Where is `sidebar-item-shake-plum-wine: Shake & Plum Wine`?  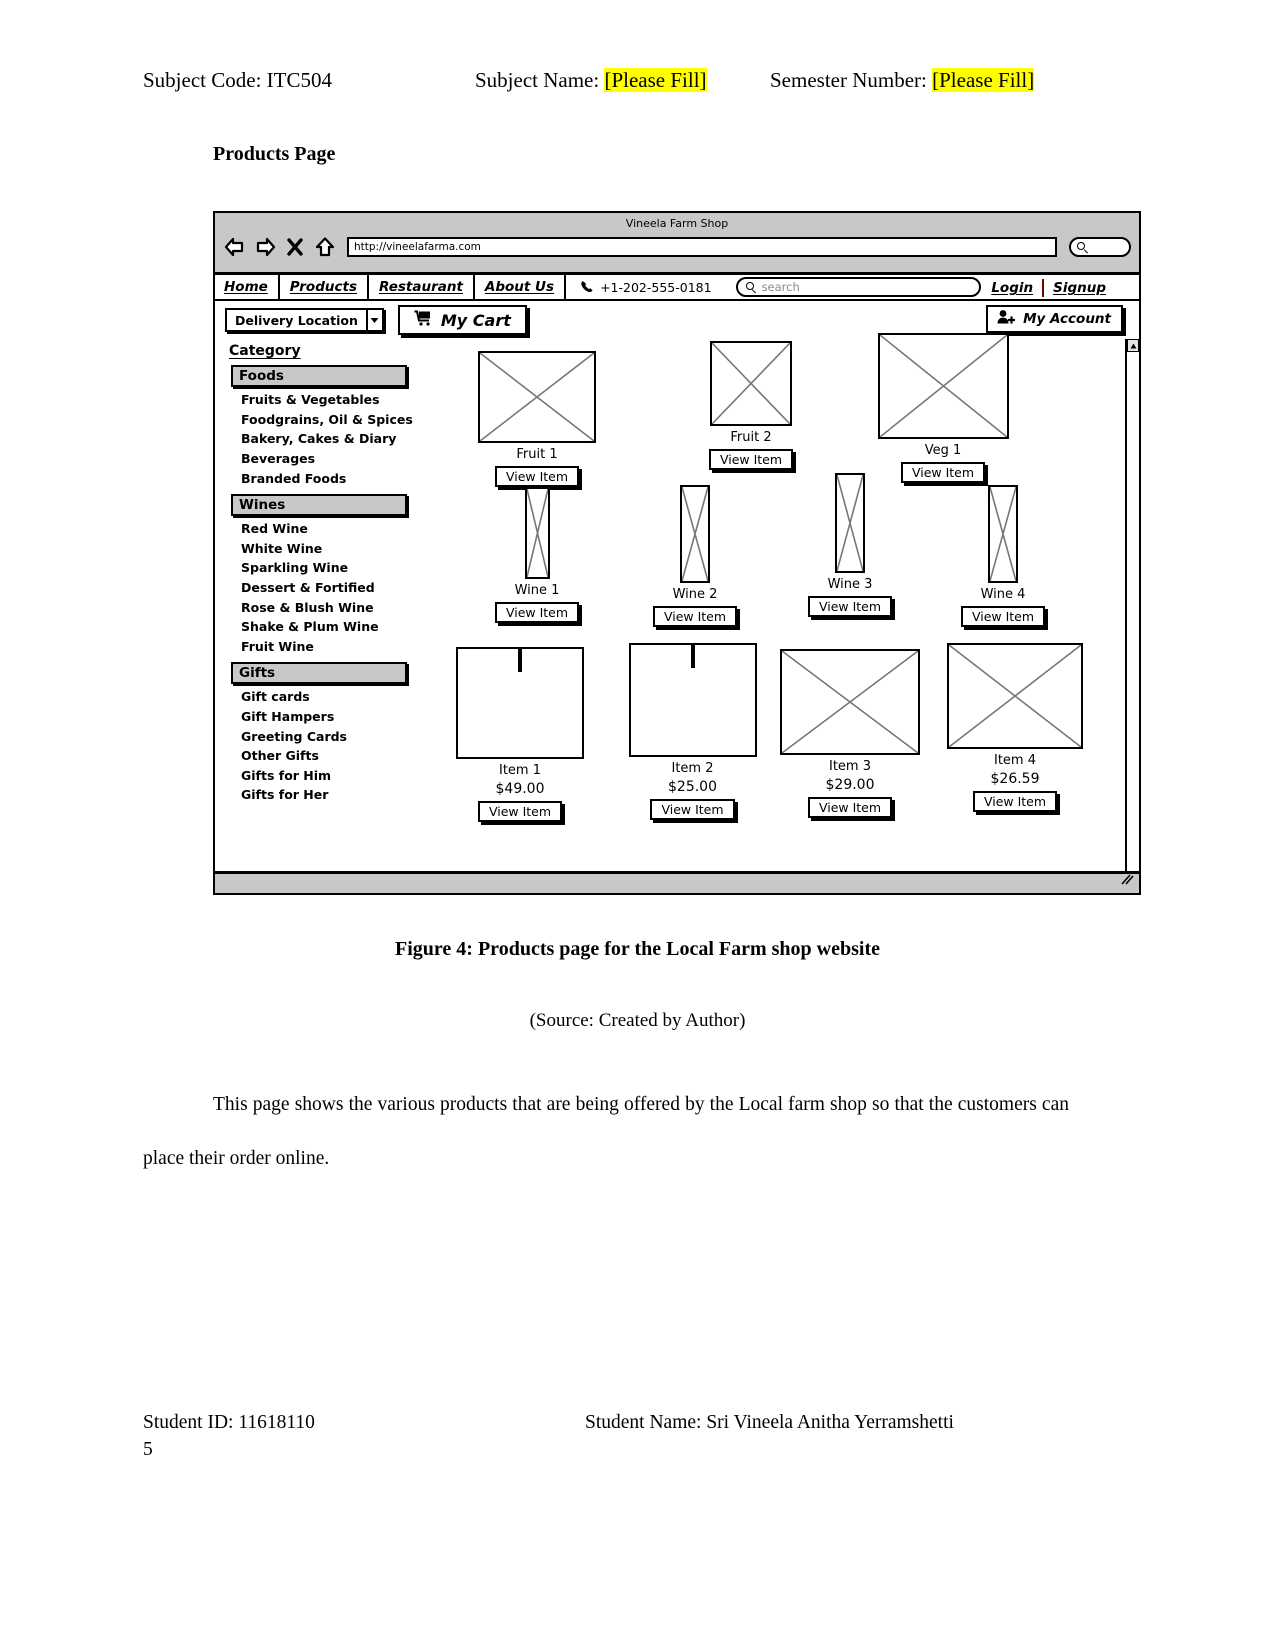
sidebar-item-shake-plum-wine: Shake & Plum Wine is located at coordinates (329, 627).